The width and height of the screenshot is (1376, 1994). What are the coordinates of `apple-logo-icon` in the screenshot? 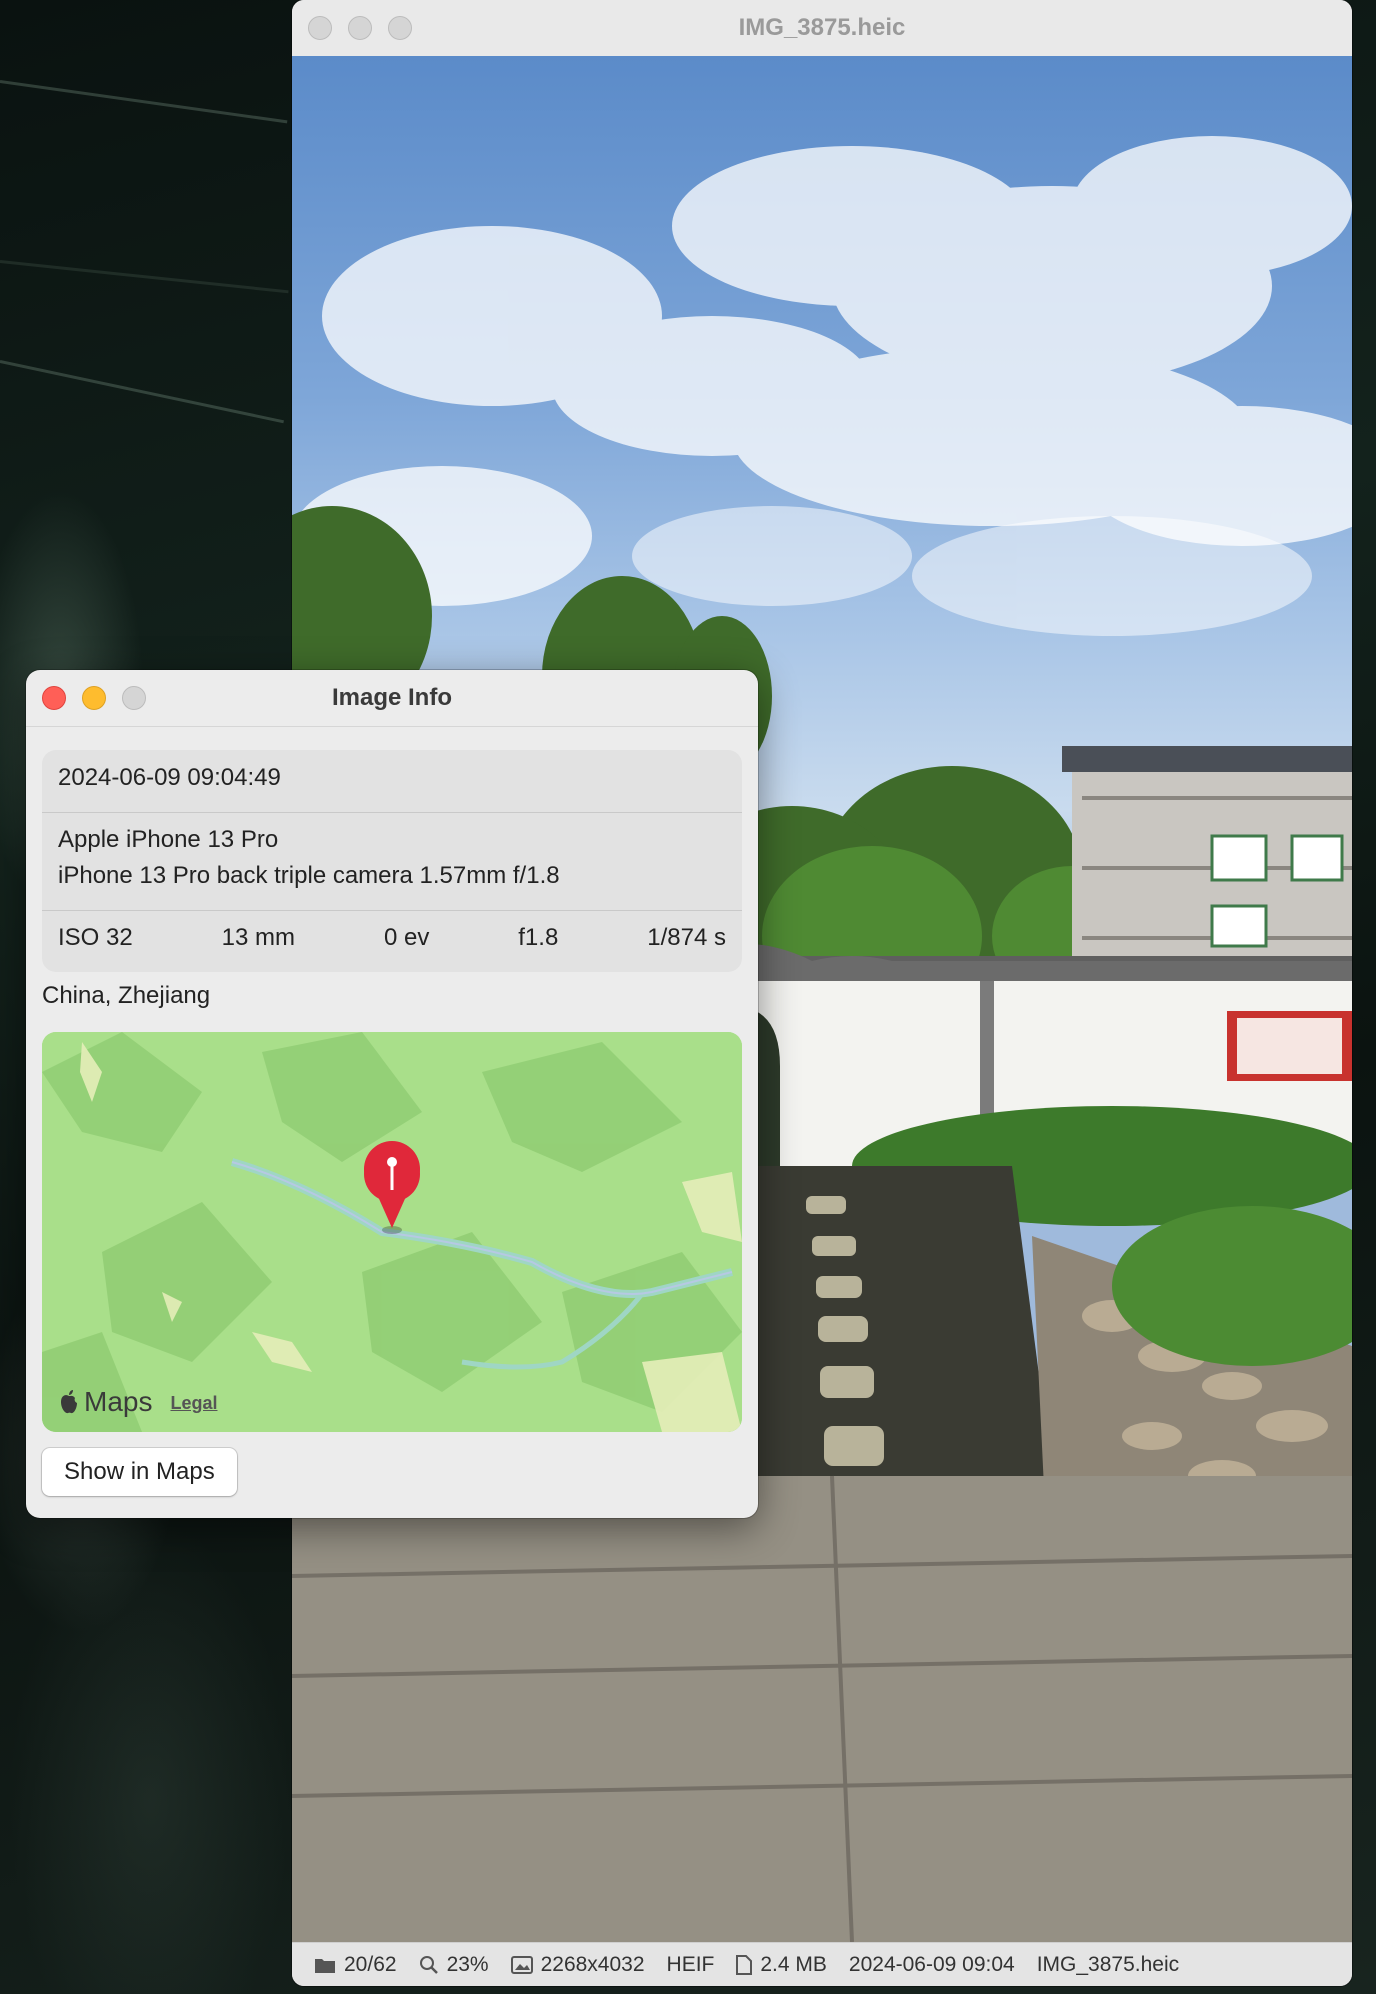 It's located at (69, 1402).